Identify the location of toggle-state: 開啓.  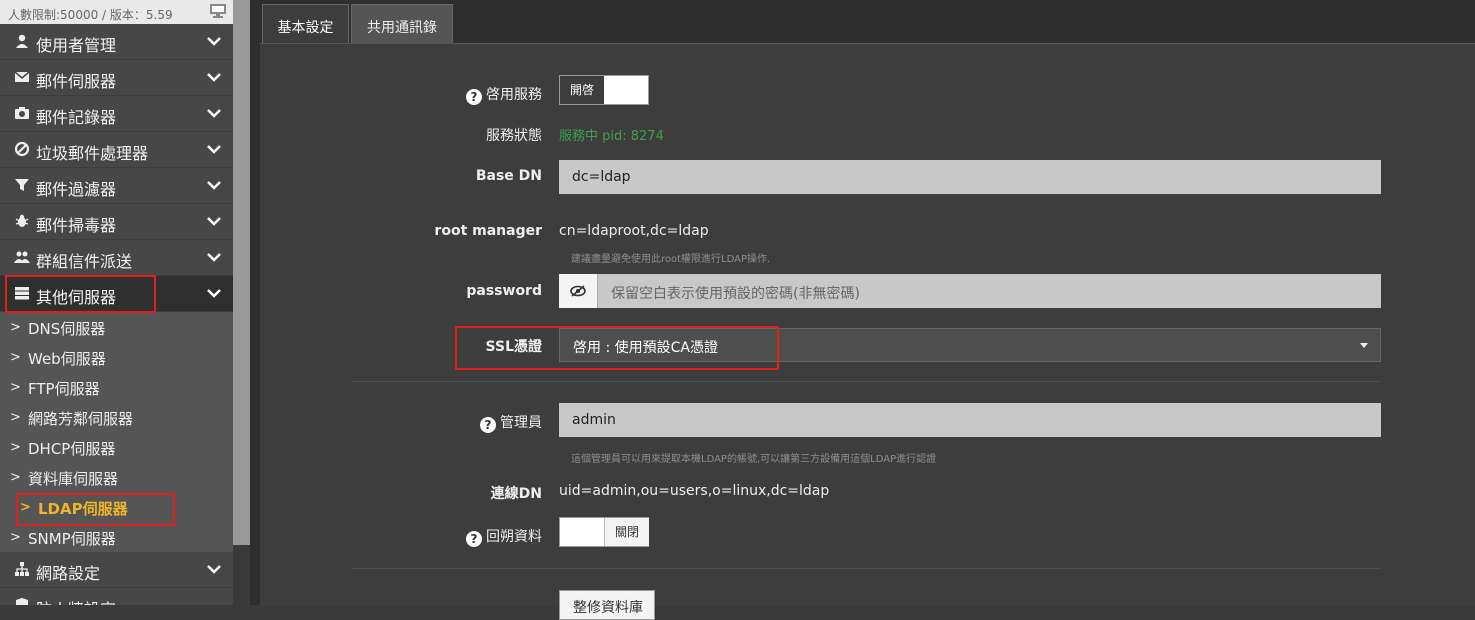
(582, 90).